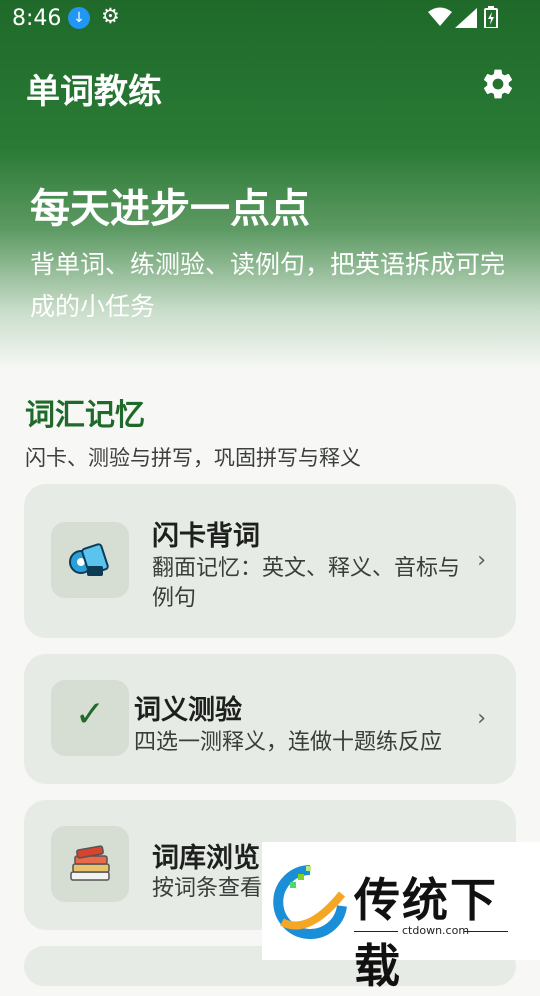 This screenshot has width=540, height=996. What do you see at coordinates (270, 18) in the screenshot?
I see `status-bar: 8:46 ↓ ⚙` at bounding box center [270, 18].